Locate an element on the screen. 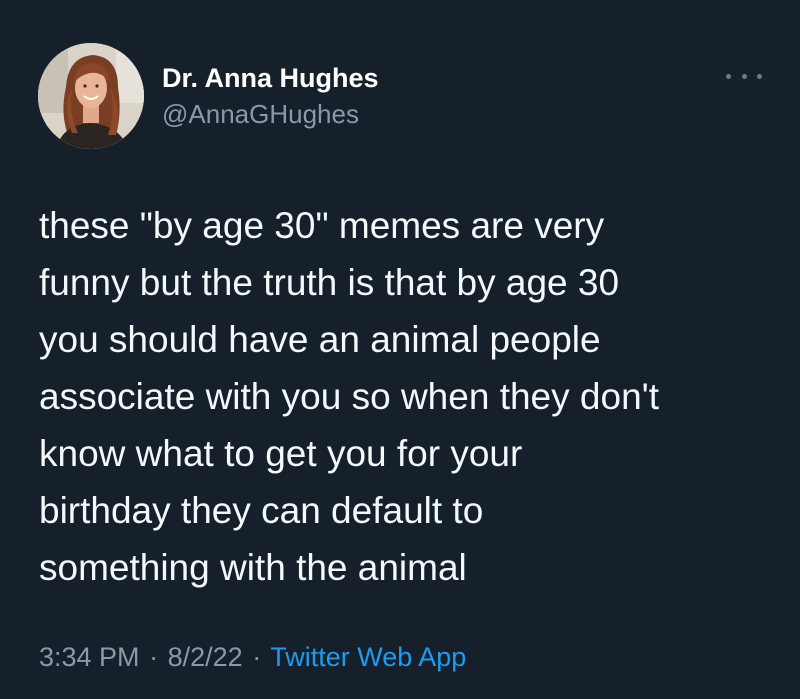  author-display-name: Dr. Anna Hughes is located at coordinates (270, 78).